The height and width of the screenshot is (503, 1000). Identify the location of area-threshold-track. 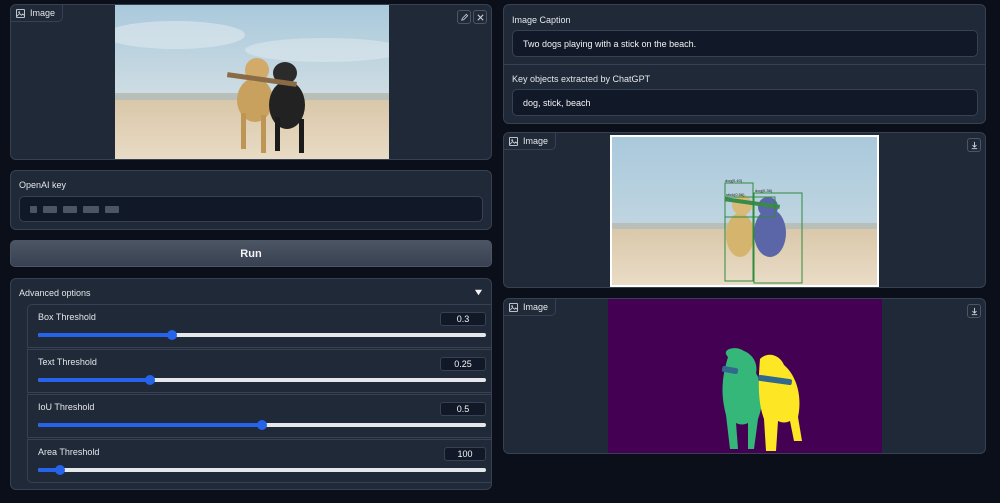
(262, 470).